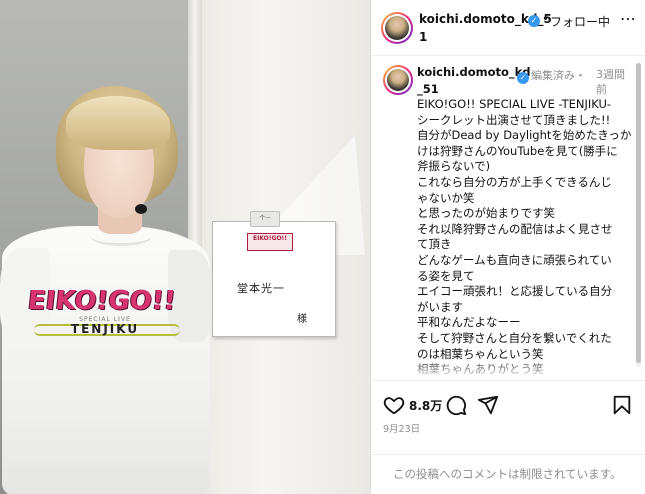 The width and height of the screenshot is (645, 494). I want to click on caption-fade, so click(508, 368).